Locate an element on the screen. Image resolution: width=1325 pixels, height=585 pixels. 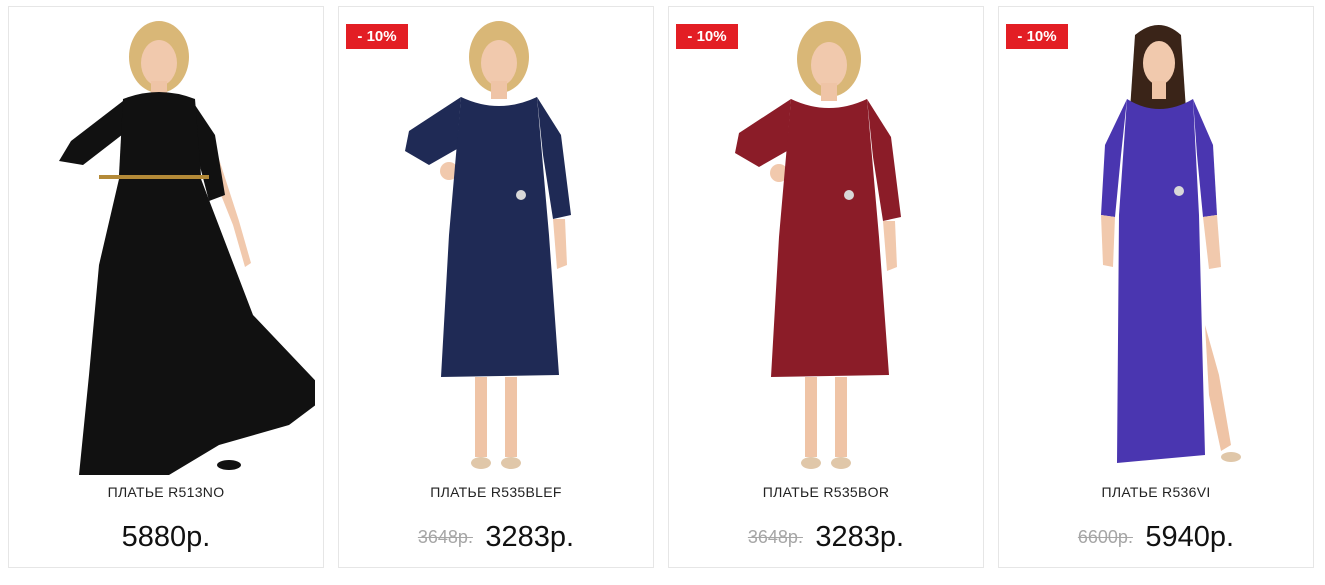
old-price: 6600р. is located at coordinates (1105, 537).